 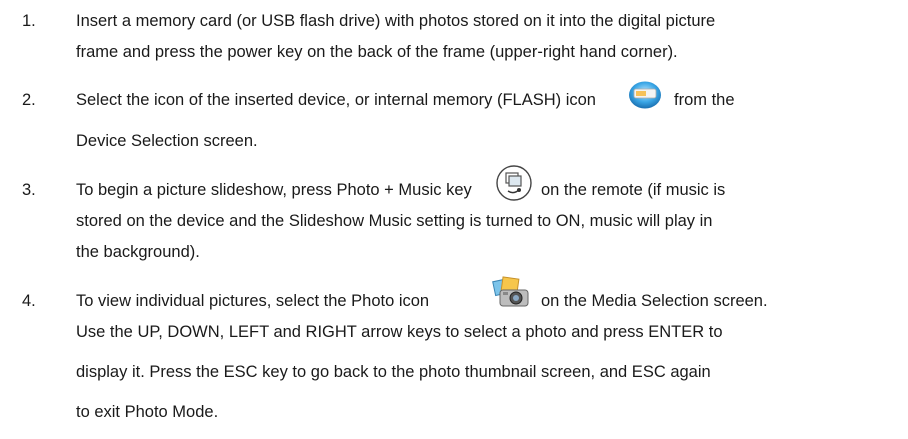 What do you see at coordinates (29, 190) in the screenshot?
I see `step-3-number: 3.` at bounding box center [29, 190].